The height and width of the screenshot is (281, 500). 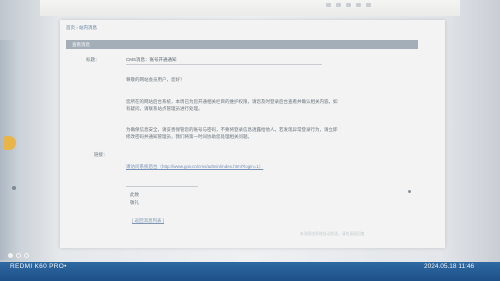 What do you see at coordinates (134, 194) in the screenshot?
I see `signature-line-1: 此致` at bounding box center [134, 194].